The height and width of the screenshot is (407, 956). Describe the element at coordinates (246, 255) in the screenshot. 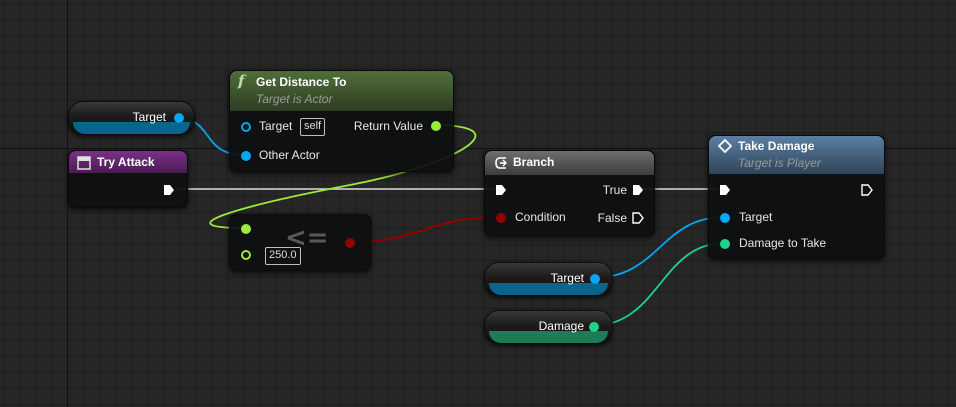

I see `compare-input-b-pin` at that location.